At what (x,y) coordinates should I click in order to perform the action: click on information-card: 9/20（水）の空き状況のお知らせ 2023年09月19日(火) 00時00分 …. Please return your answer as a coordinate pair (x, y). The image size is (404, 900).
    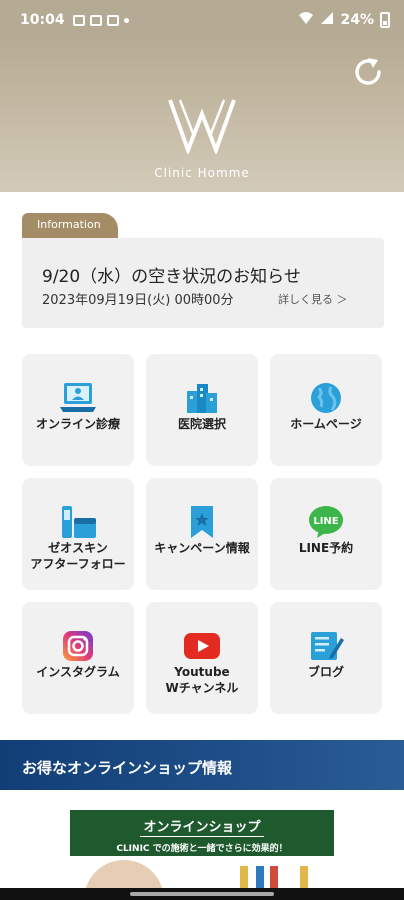
    Looking at the image, I should click on (203, 283).